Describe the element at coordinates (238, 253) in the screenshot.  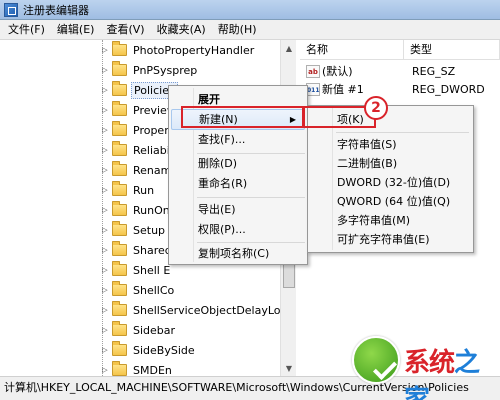
I see `menu-item-copy-key-name: 复制项名称(C)` at that location.